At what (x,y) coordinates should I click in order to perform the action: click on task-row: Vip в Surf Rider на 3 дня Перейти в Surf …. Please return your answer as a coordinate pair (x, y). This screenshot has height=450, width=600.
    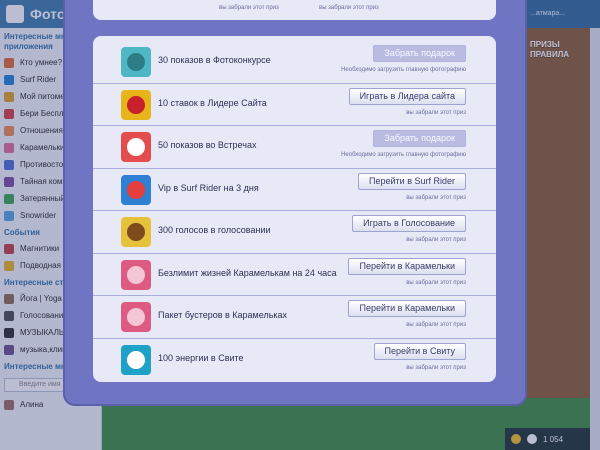
    Looking at the image, I should click on (294, 190).